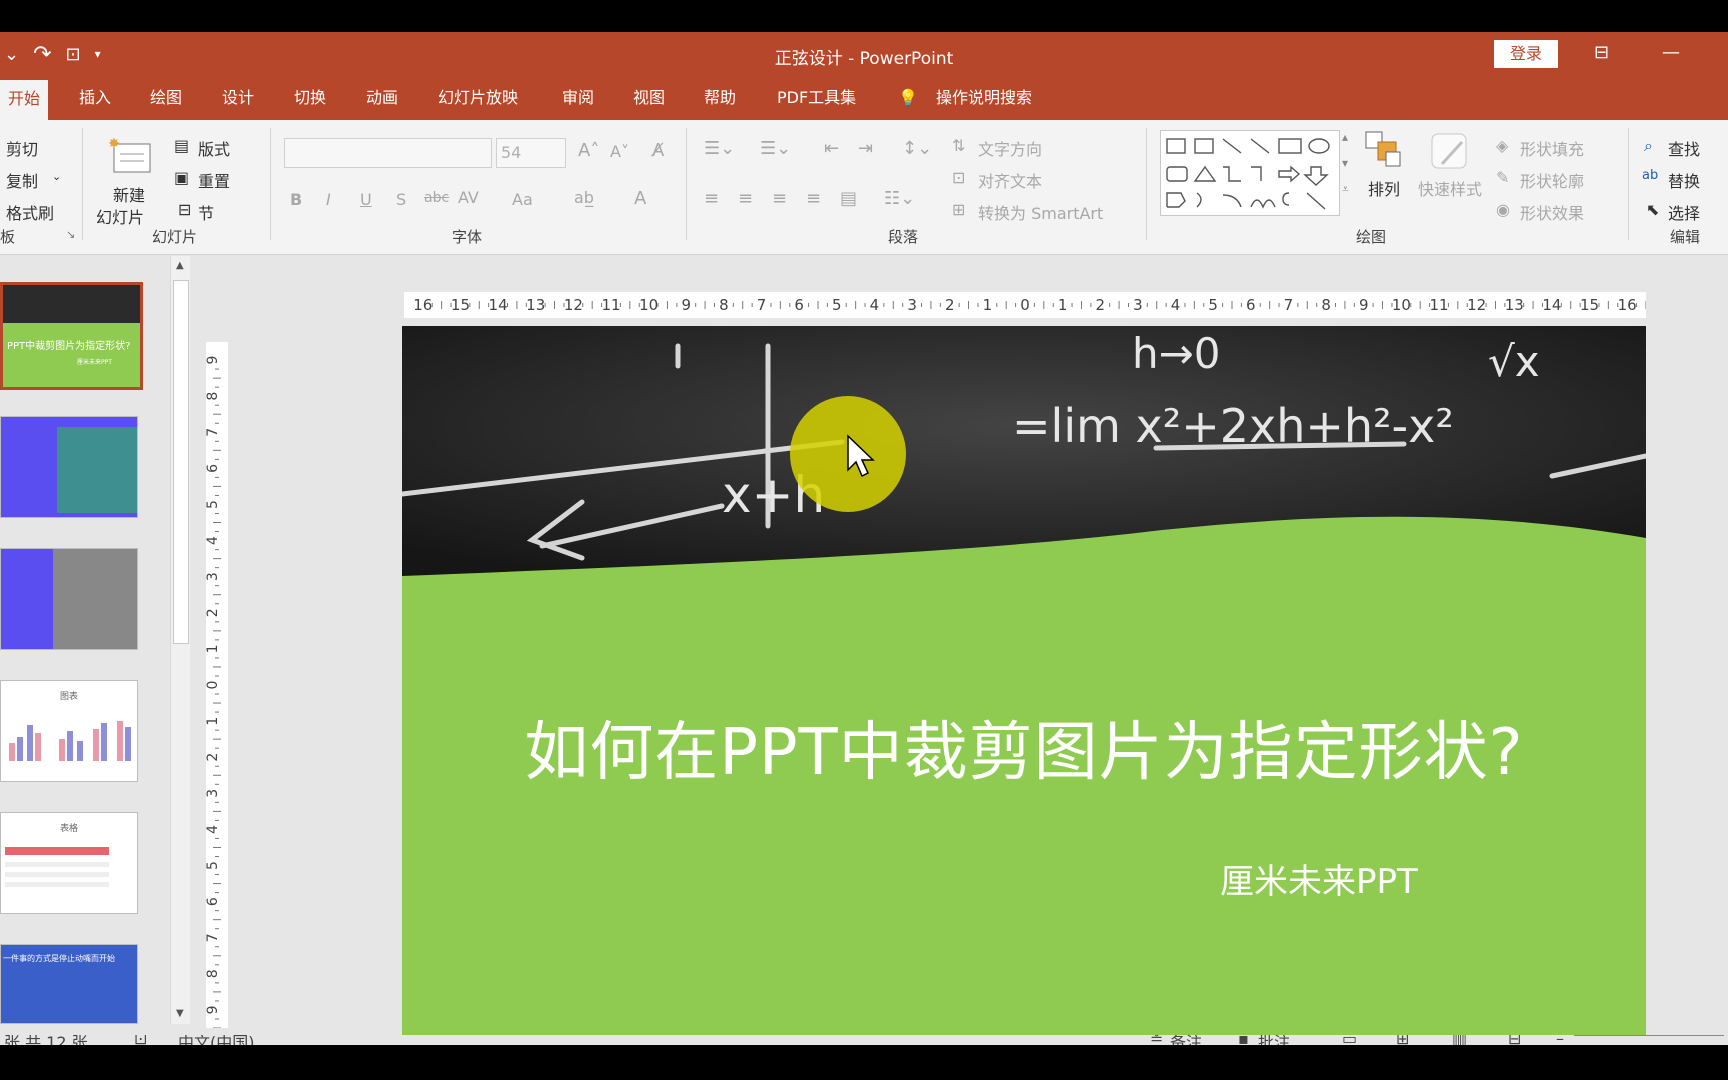  I want to click on more-shapes-icon: ⩡, so click(1345, 189).